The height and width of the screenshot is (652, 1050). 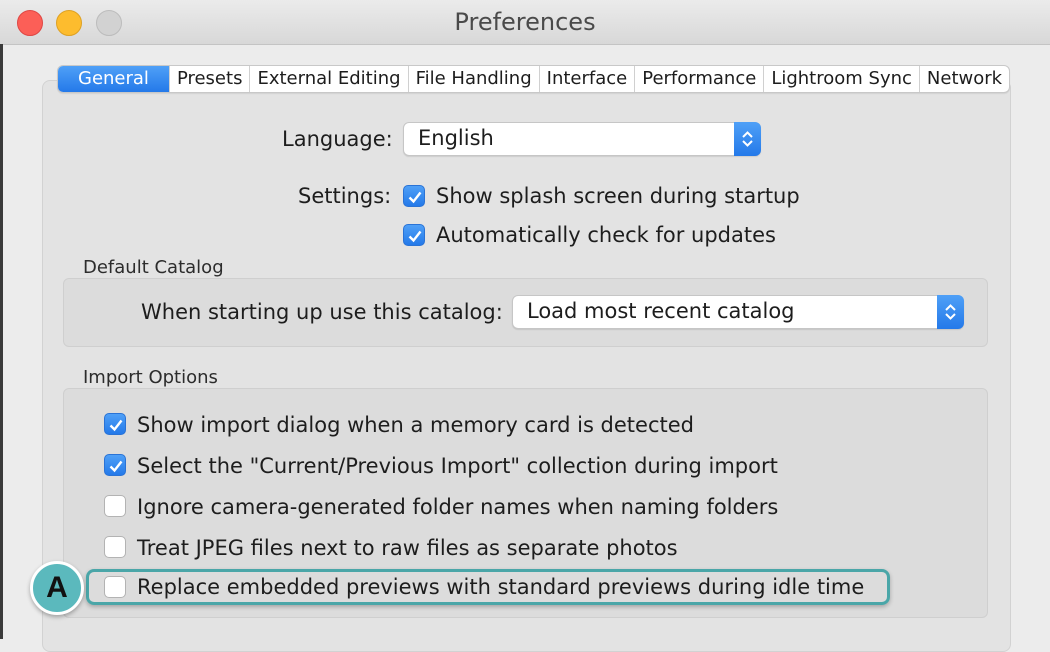 I want to click on catalog-select: Load most recent catalog, so click(x=738, y=312).